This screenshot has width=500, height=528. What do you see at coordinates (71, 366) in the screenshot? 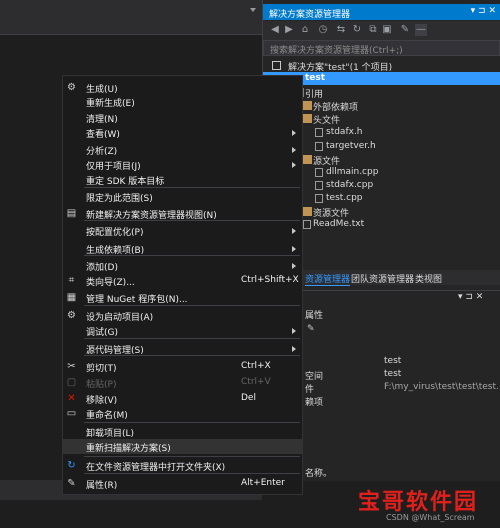
I see `scissors-icon: ✂` at bounding box center [71, 366].